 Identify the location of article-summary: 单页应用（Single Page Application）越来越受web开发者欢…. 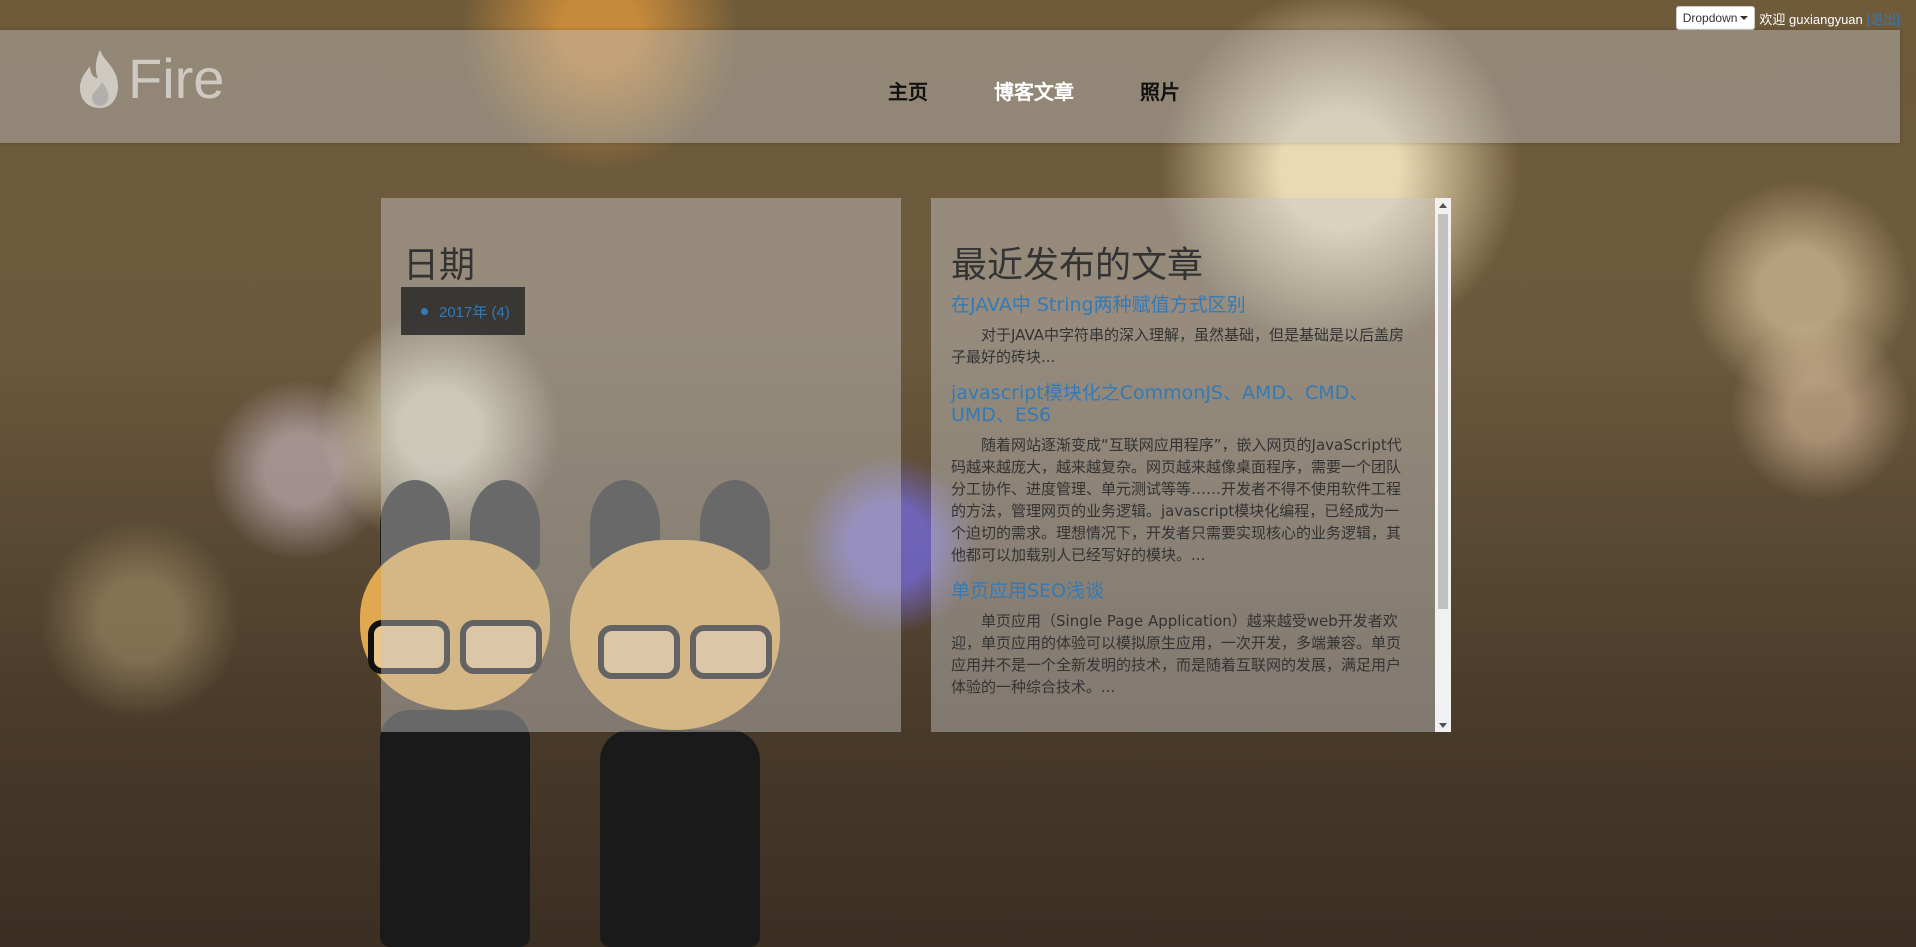
(1176, 654).